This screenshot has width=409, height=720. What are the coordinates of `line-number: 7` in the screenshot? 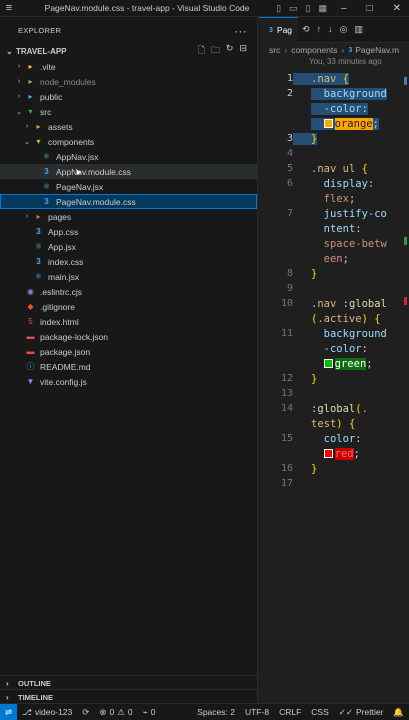 It's located at (289, 213).